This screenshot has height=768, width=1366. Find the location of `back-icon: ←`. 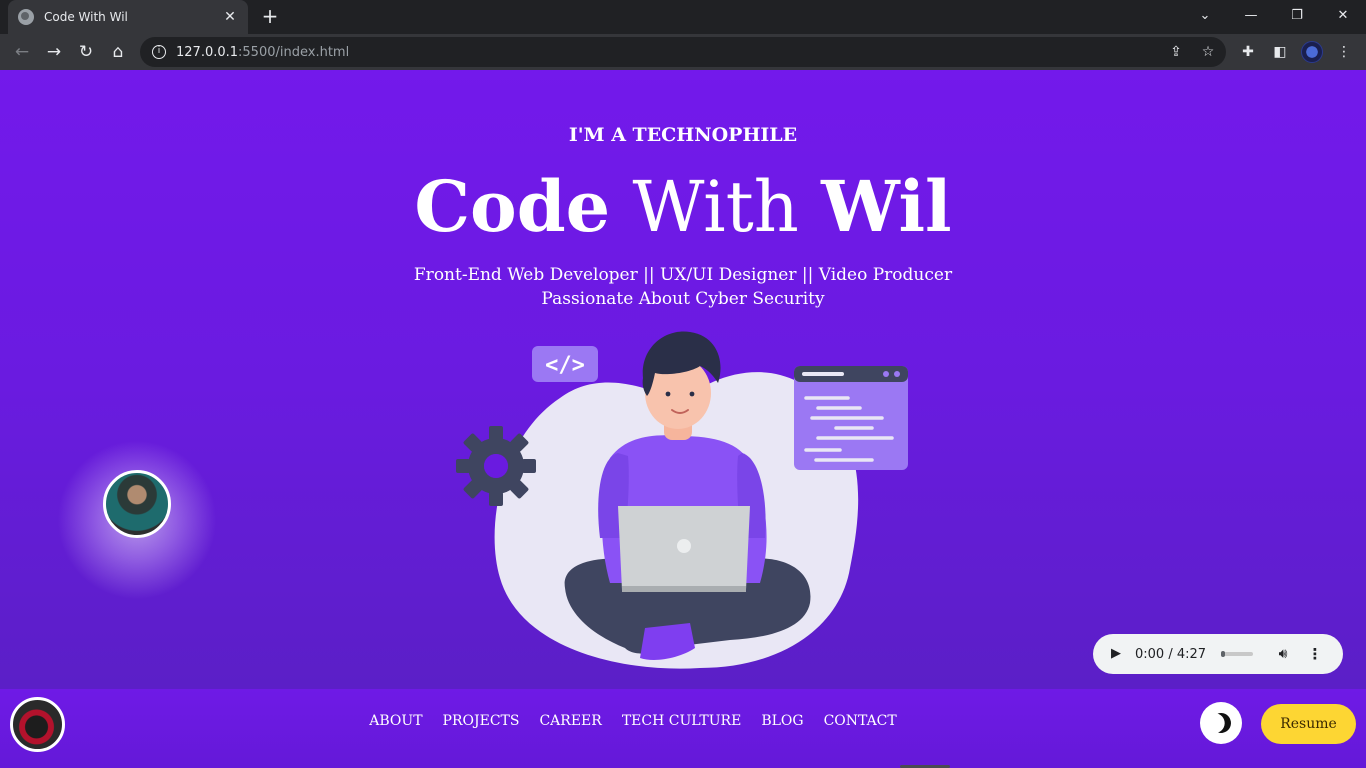

back-icon: ← is located at coordinates (22, 52).